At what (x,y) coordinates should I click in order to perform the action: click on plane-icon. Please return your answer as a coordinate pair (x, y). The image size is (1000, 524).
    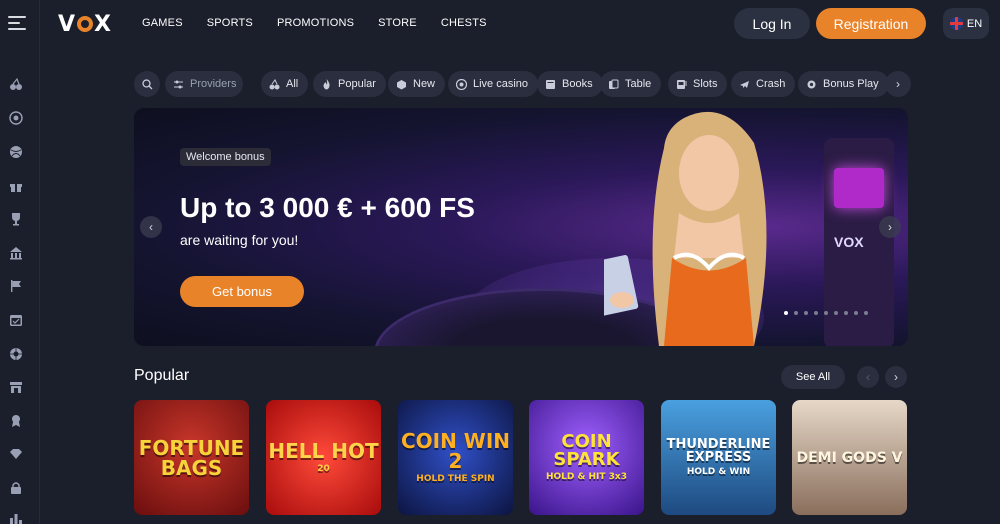
    Looking at the image, I should click on (744, 84).